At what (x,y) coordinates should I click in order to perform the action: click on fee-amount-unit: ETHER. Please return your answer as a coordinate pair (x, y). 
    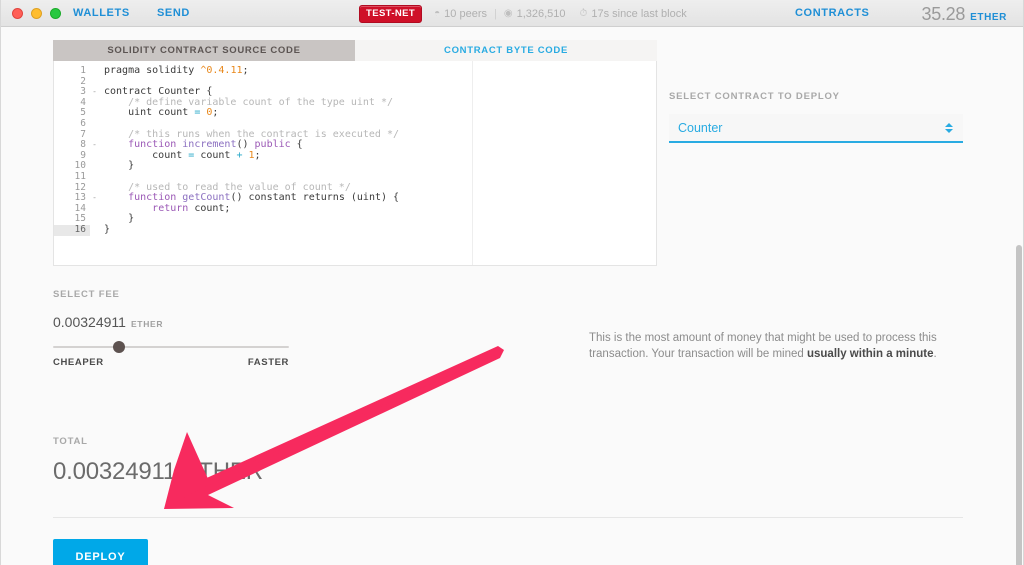
    Looking at the image, I should click on (147, 324).